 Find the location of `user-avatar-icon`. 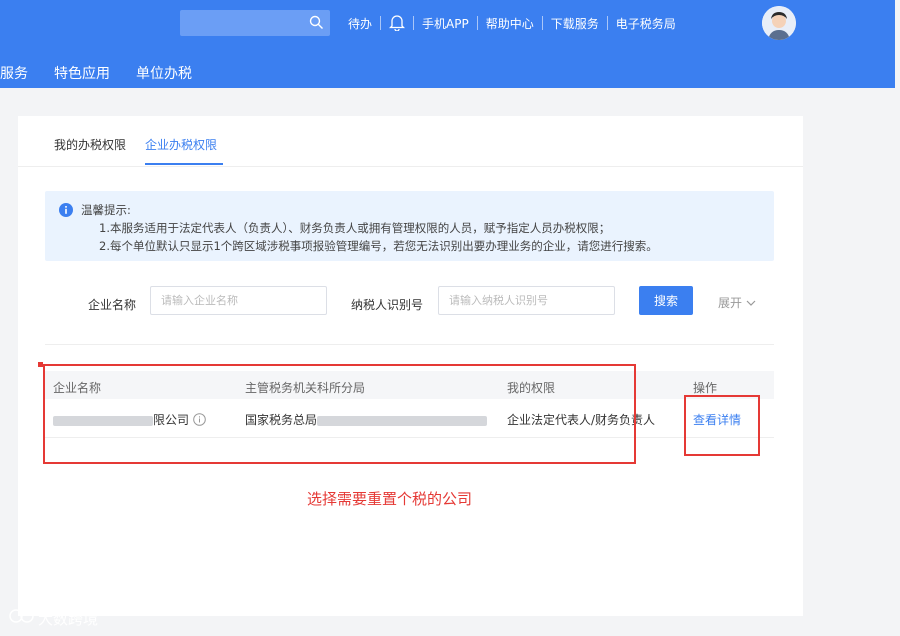

user-avatar-icon is located at coordinates (779, 23).